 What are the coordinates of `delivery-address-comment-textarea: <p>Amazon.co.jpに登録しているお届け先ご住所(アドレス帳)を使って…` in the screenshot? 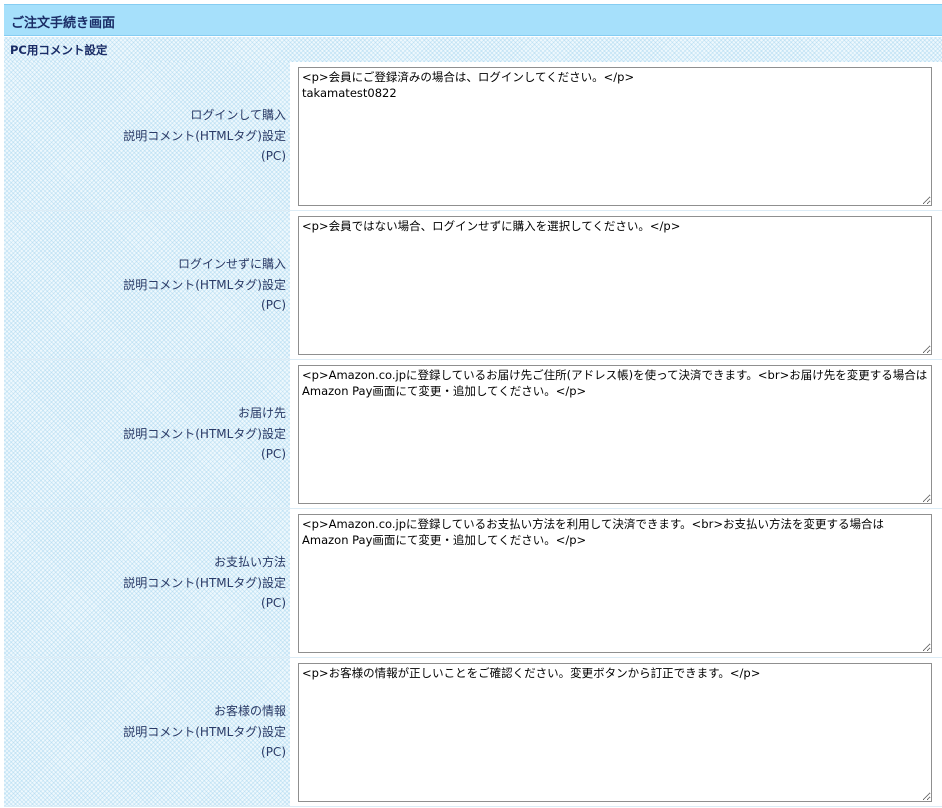 It's located at (615, 434).